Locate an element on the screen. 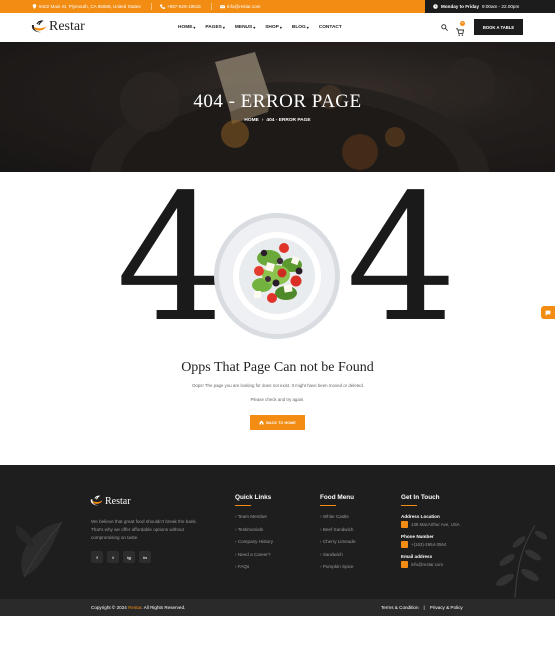  privacy-link: Privacy & Policy is located at coordinates (446, 607).